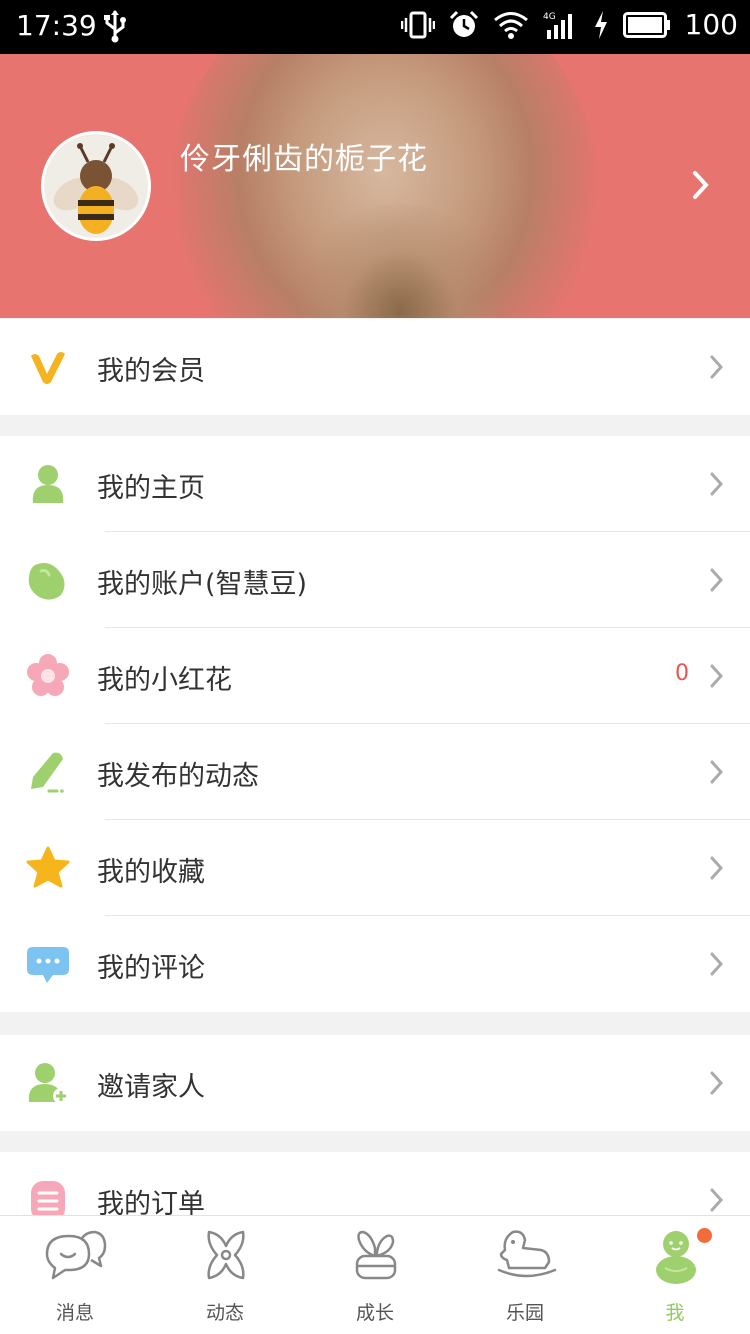  Describe the element at coordinates (524, 1313) in the screenshot. I see `tab-label: 乐园` at that location.